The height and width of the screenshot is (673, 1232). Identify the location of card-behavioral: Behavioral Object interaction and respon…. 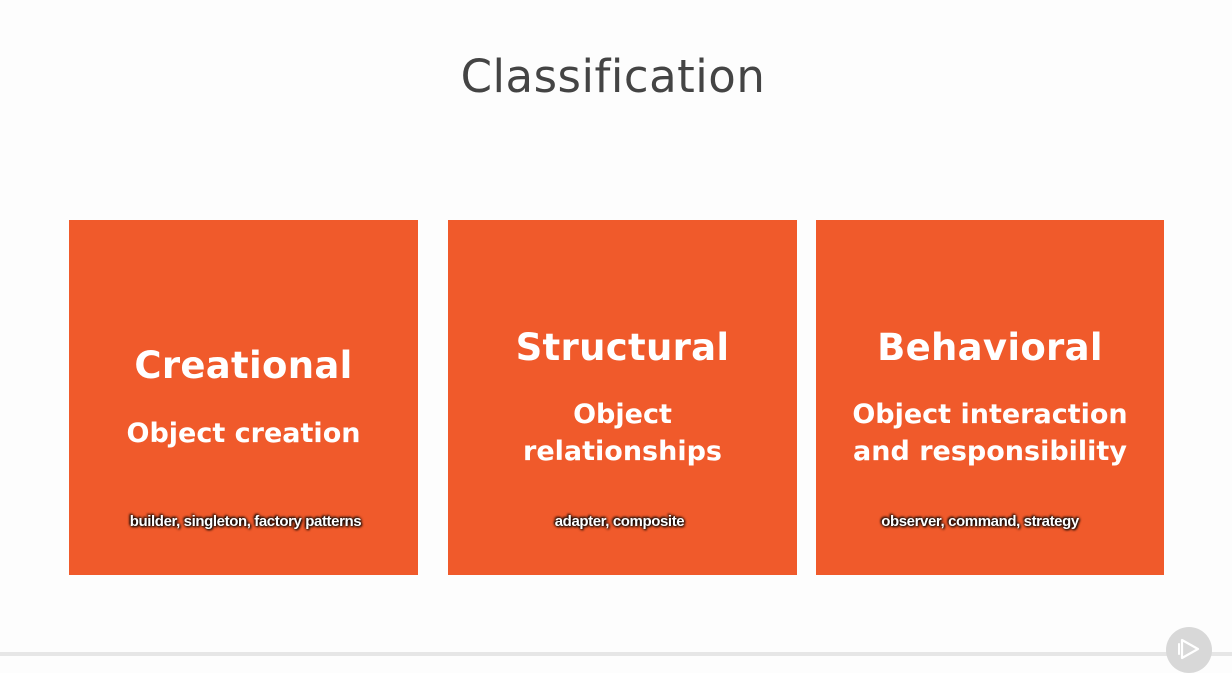
(990, 397).